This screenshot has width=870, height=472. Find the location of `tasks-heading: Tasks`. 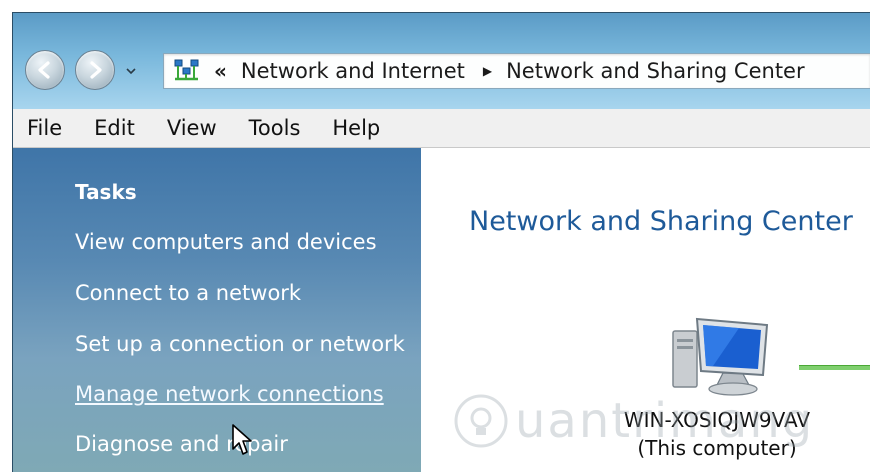

tasks-heading: Tasks is located at coordinates (106, 192).